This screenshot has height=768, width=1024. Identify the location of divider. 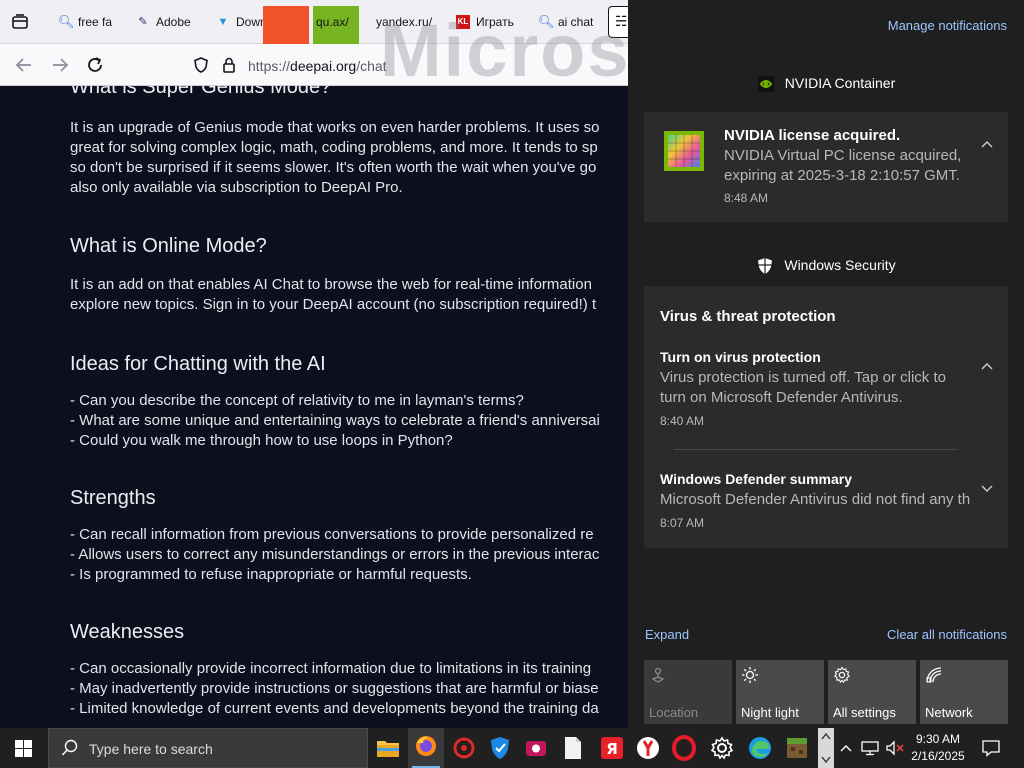
(815, 449).